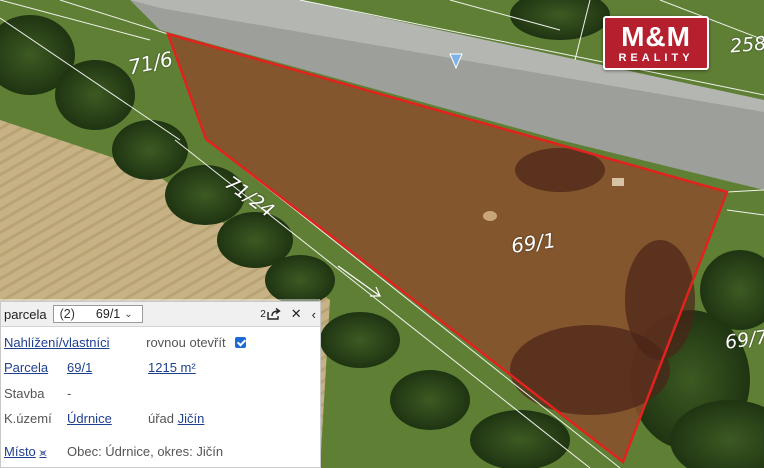 This screenshot has width=764, height=468. Describe the element at coordinates (67, 314) in the screenshot. I see `parcel-count: (2)` at that location.